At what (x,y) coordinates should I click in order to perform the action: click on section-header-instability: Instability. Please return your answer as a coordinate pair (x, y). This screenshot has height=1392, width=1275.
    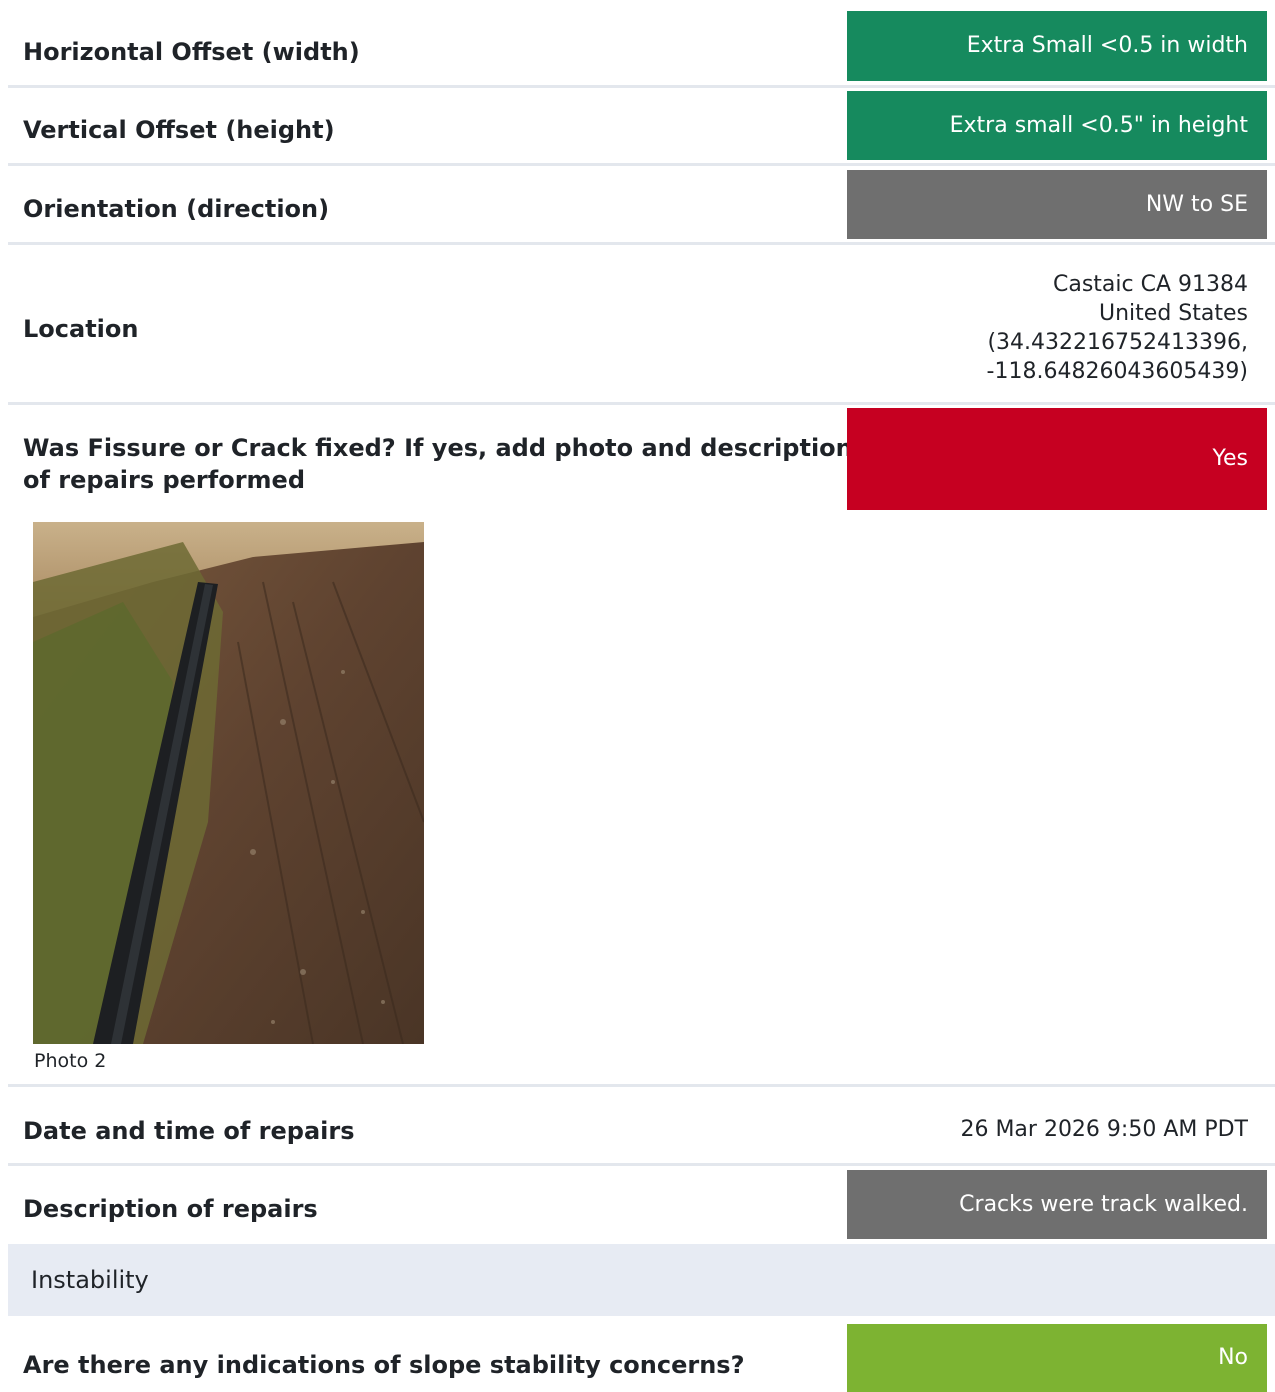
    Looking at the image, I should click on (641, 1280).